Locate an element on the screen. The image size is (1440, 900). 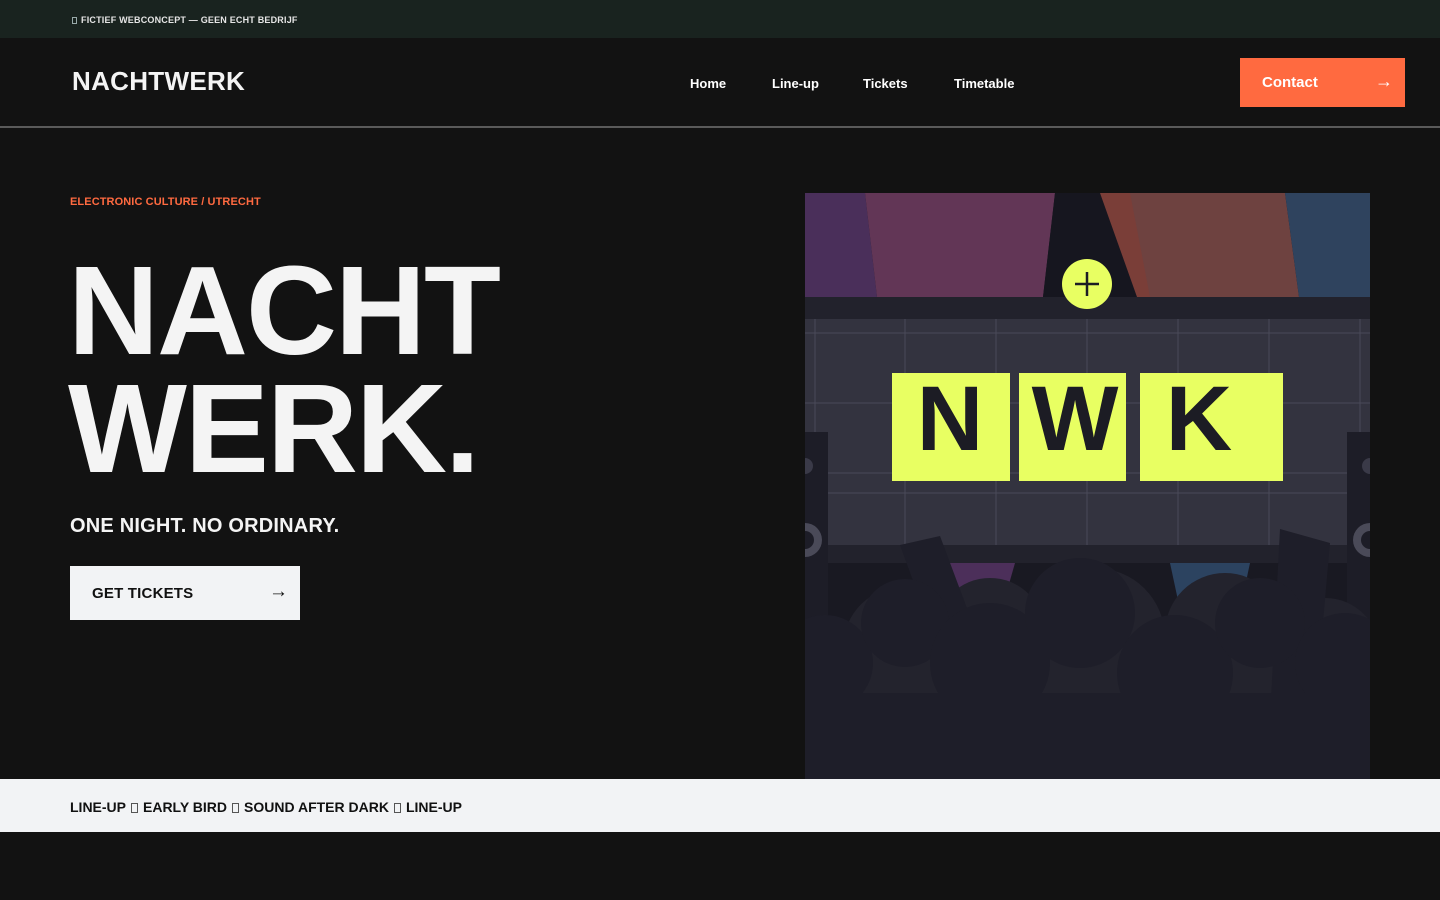
get-tickets-button: GET TICKETS → is located at coordinates (185, 593).